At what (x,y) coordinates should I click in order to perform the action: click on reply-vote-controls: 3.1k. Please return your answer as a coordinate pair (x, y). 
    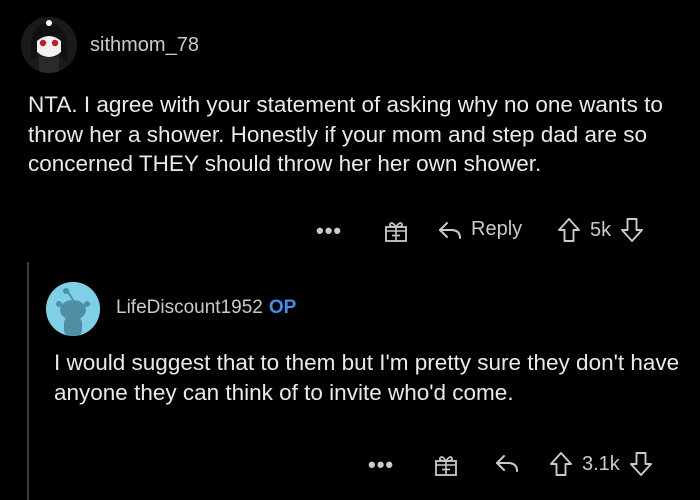
    Looking at the image, I should click on (601, 464).